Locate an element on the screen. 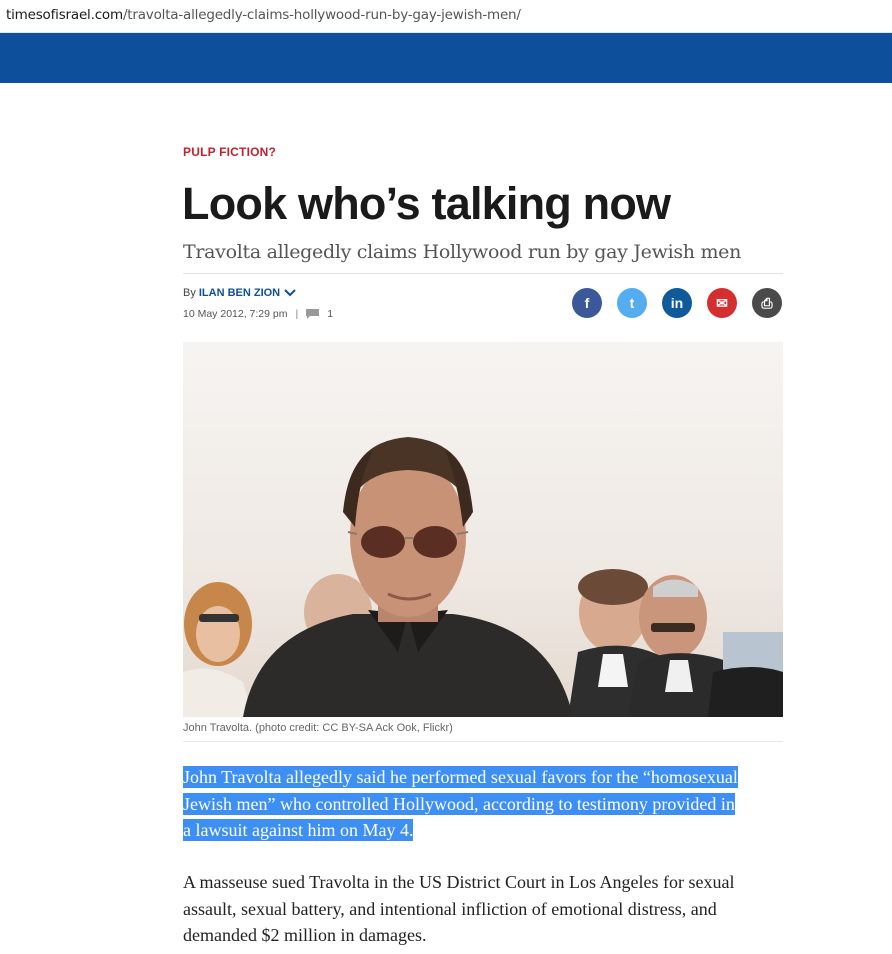 This screenshot has width=892, height=954. url-host: timesofisrael.com is located at coordinates (64, 15).